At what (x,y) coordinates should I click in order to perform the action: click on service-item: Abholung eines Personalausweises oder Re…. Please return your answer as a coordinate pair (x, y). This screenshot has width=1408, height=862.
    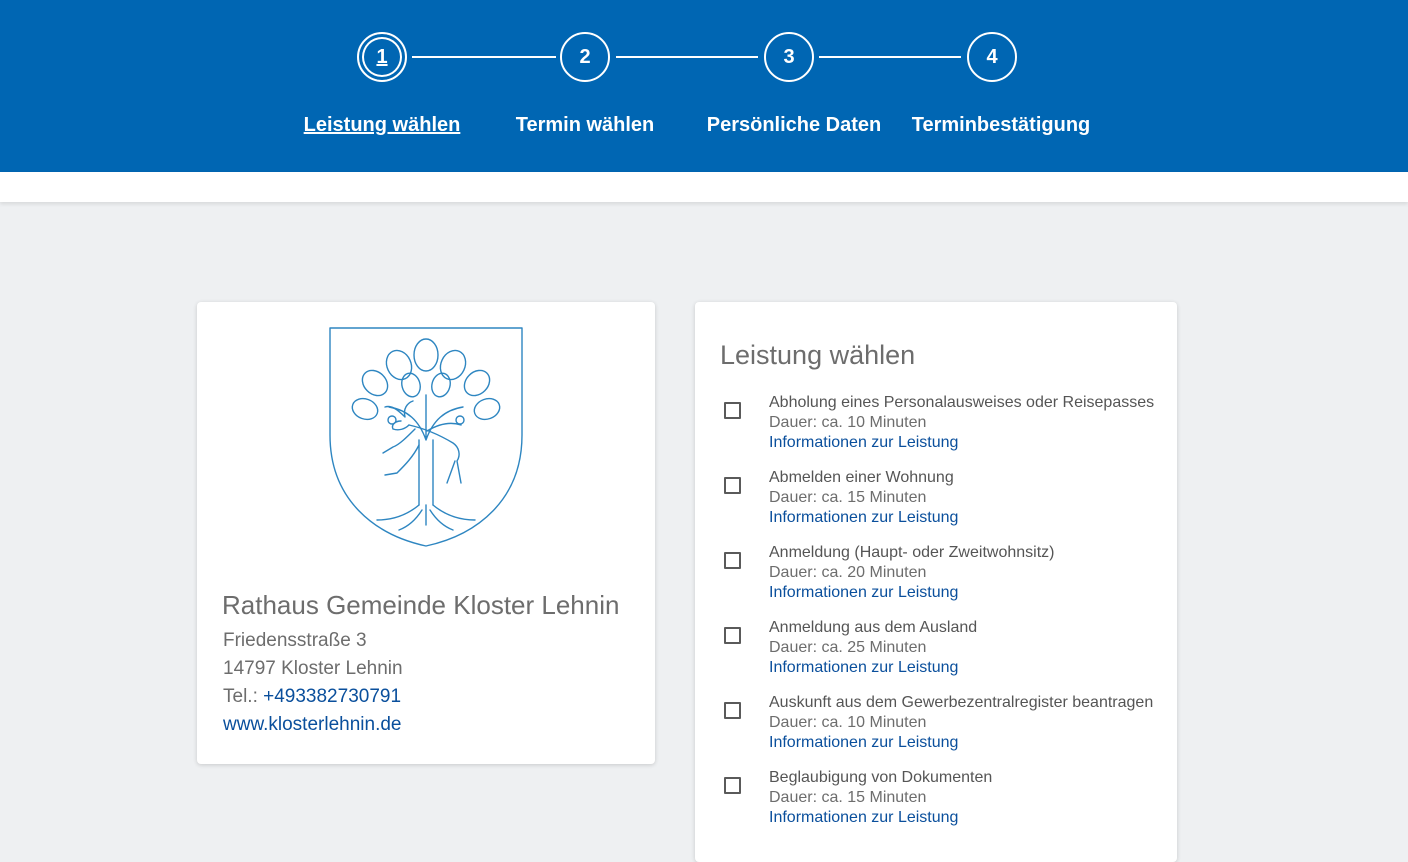
    Looking at the image, I should click on (945, 425).